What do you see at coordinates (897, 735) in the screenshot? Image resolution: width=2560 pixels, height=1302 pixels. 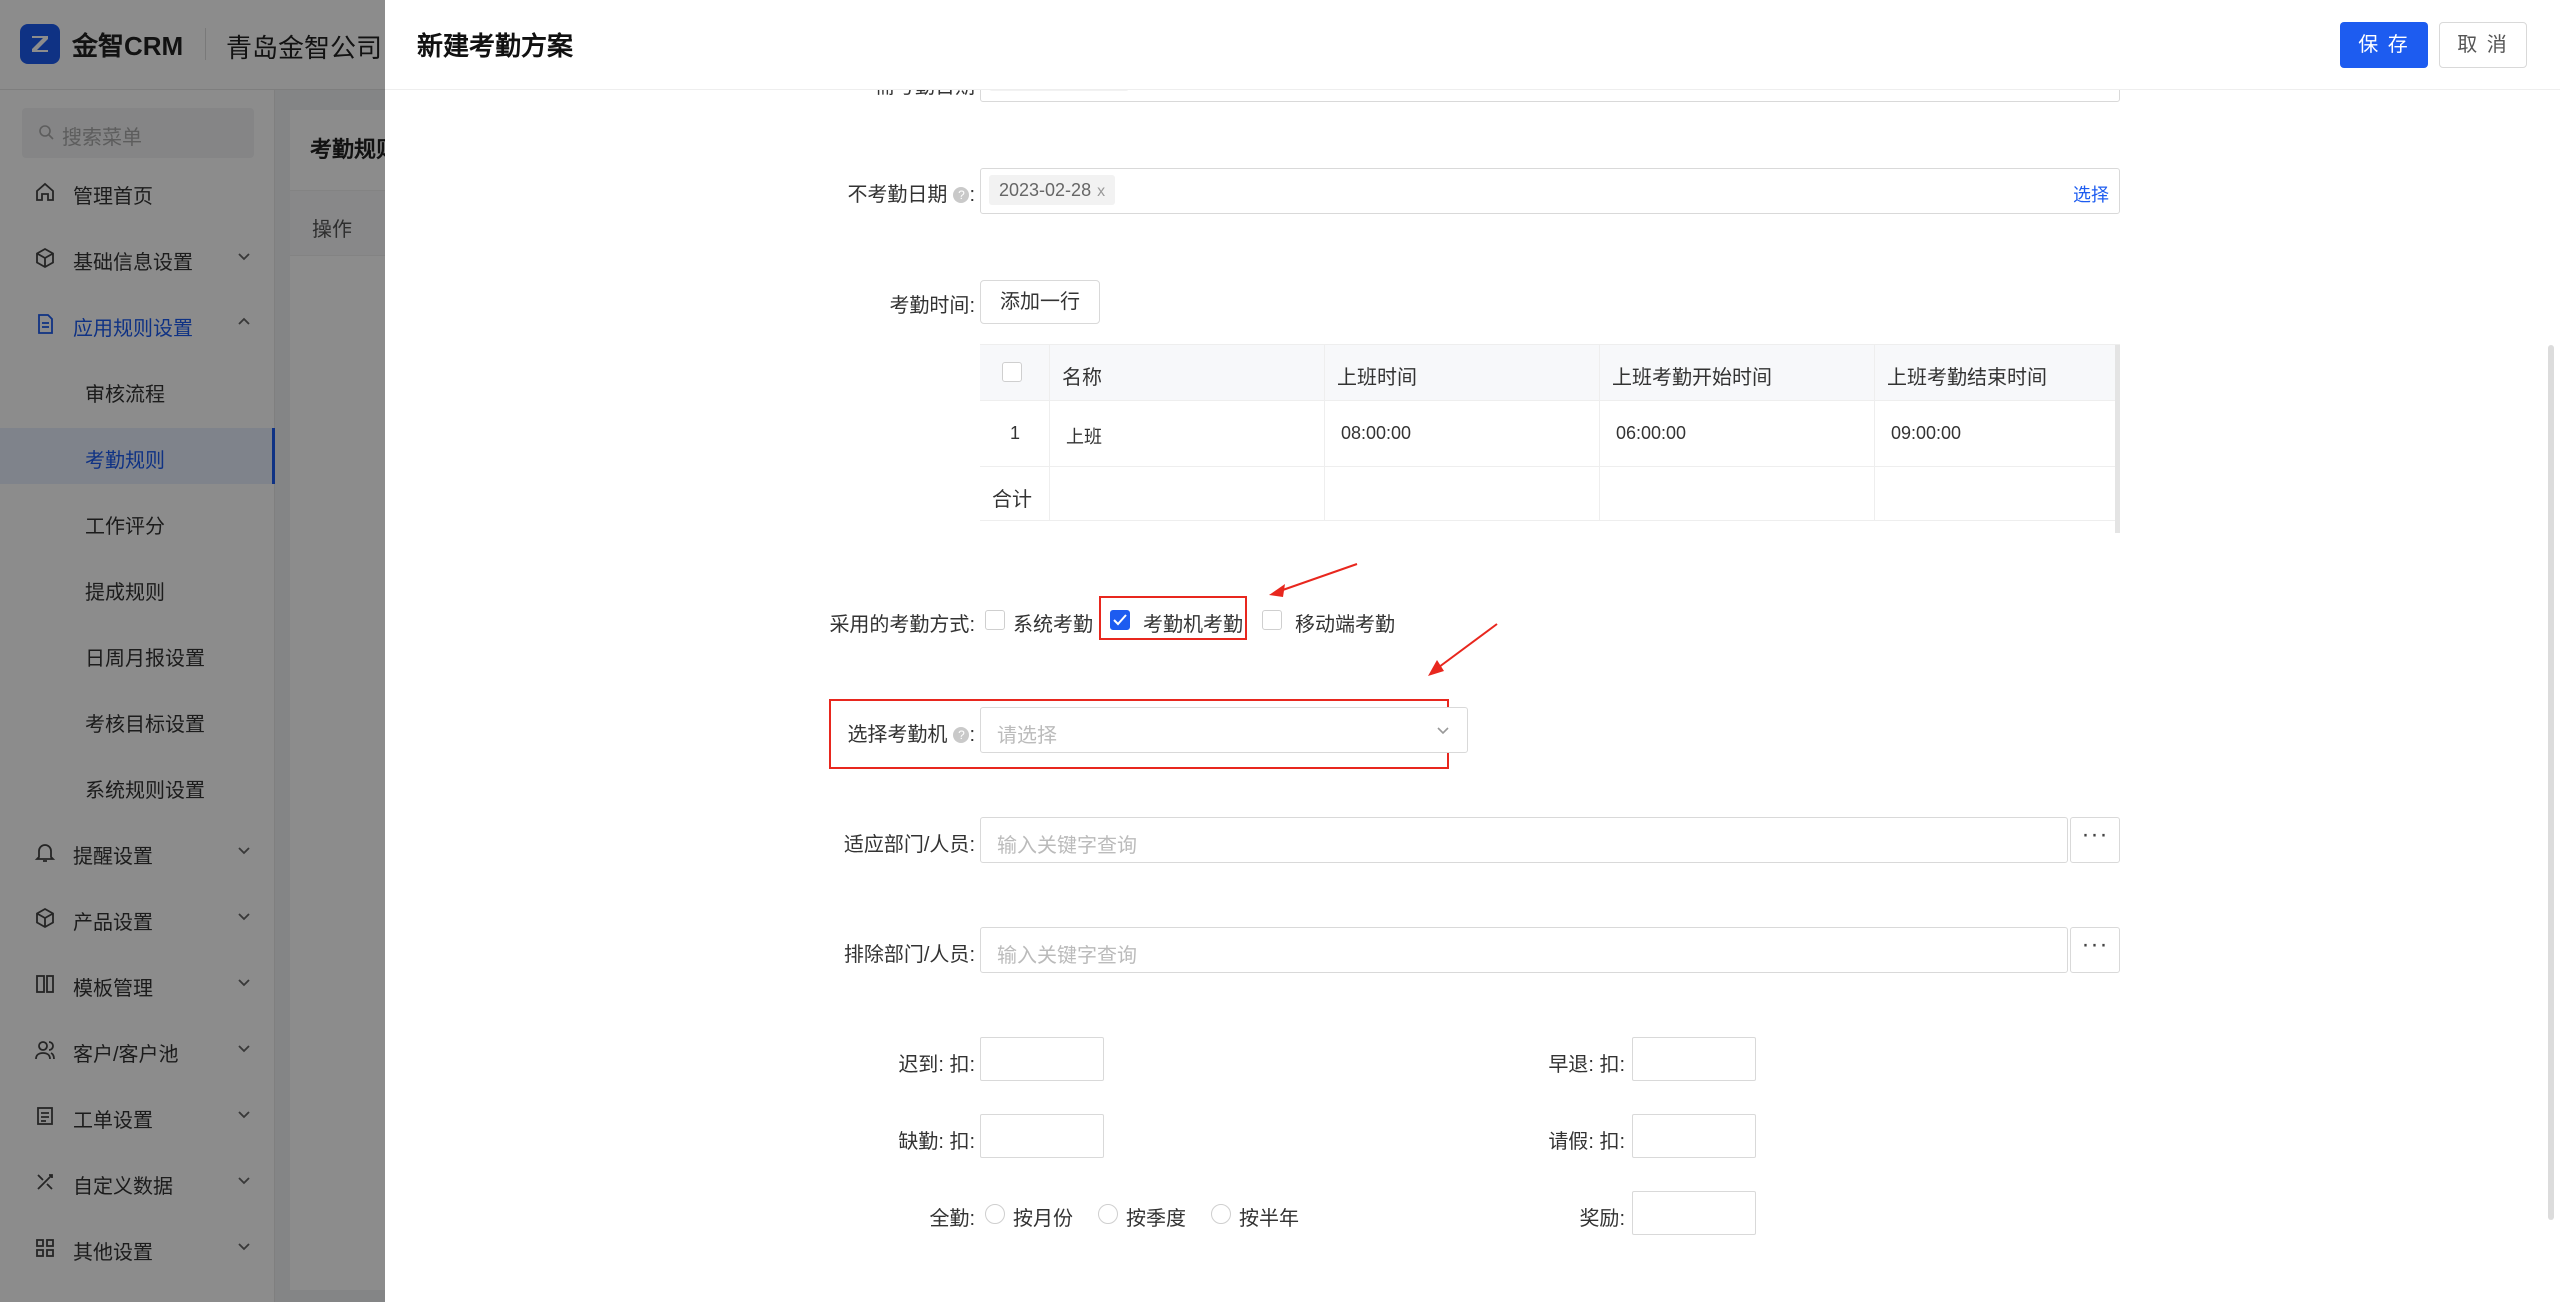 I see `machine-label-text: 选择考勤机` at bounding box center [897, 735].